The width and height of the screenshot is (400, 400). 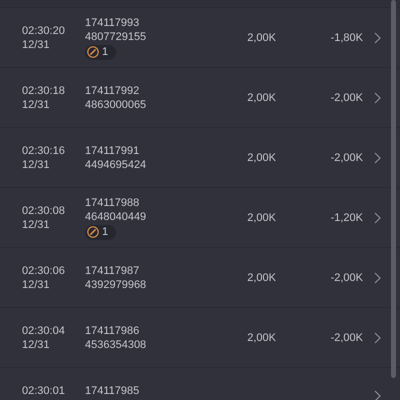 What do you see at coordinates (393, 189) in the screenshot?
I see `scrollbar` at bounding box center [393, 189].